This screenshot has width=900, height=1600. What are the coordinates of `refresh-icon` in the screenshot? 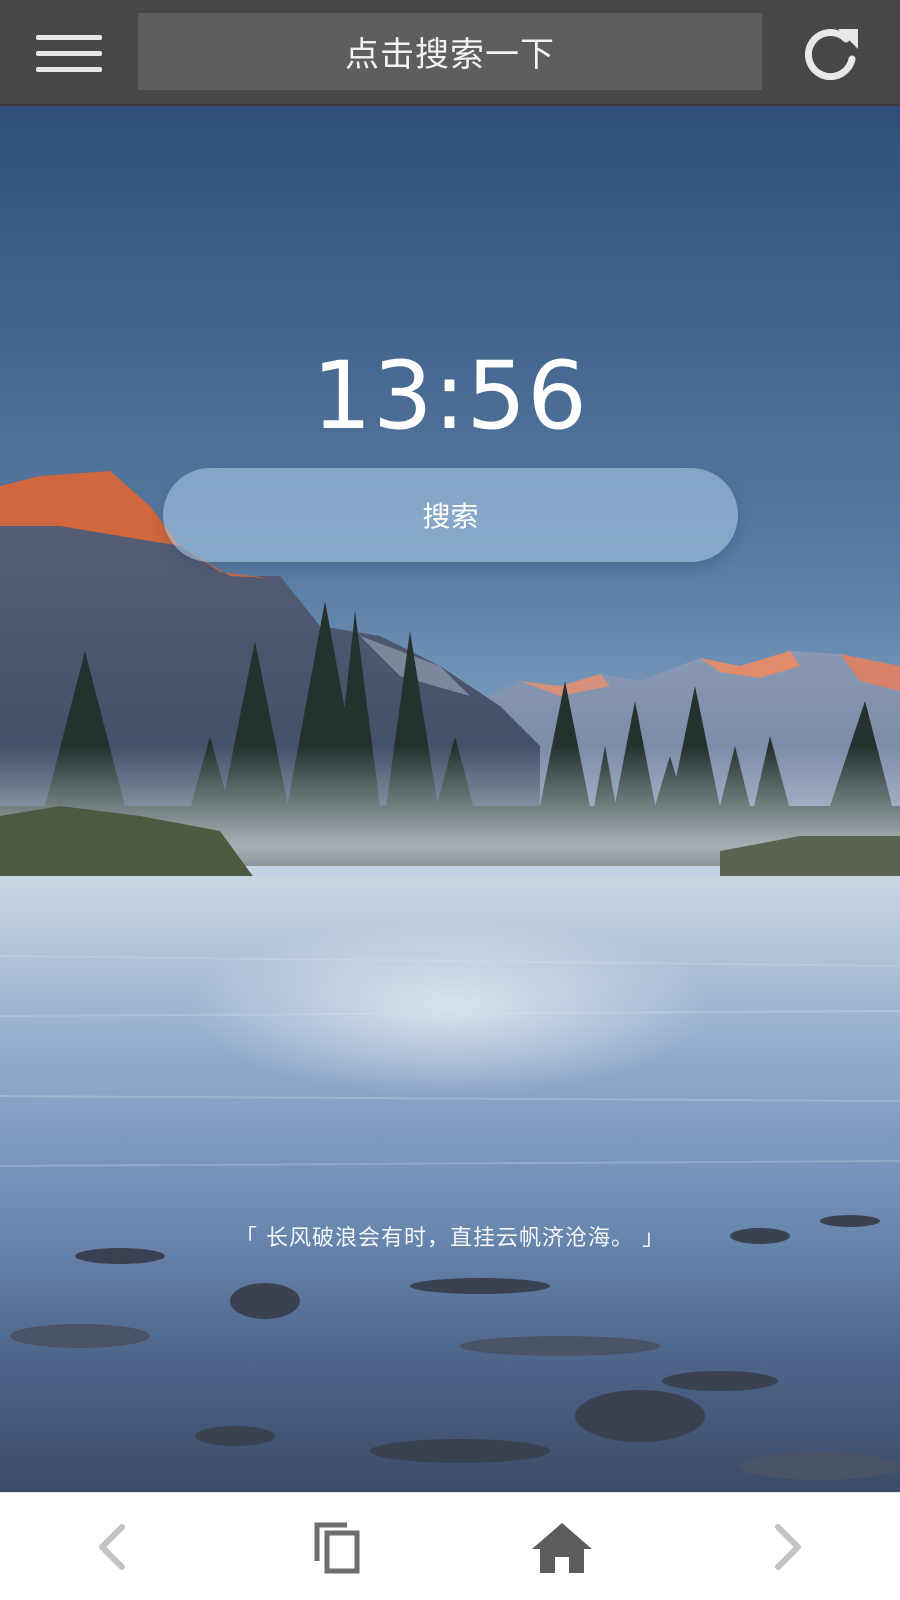 It's located at (831, 55).